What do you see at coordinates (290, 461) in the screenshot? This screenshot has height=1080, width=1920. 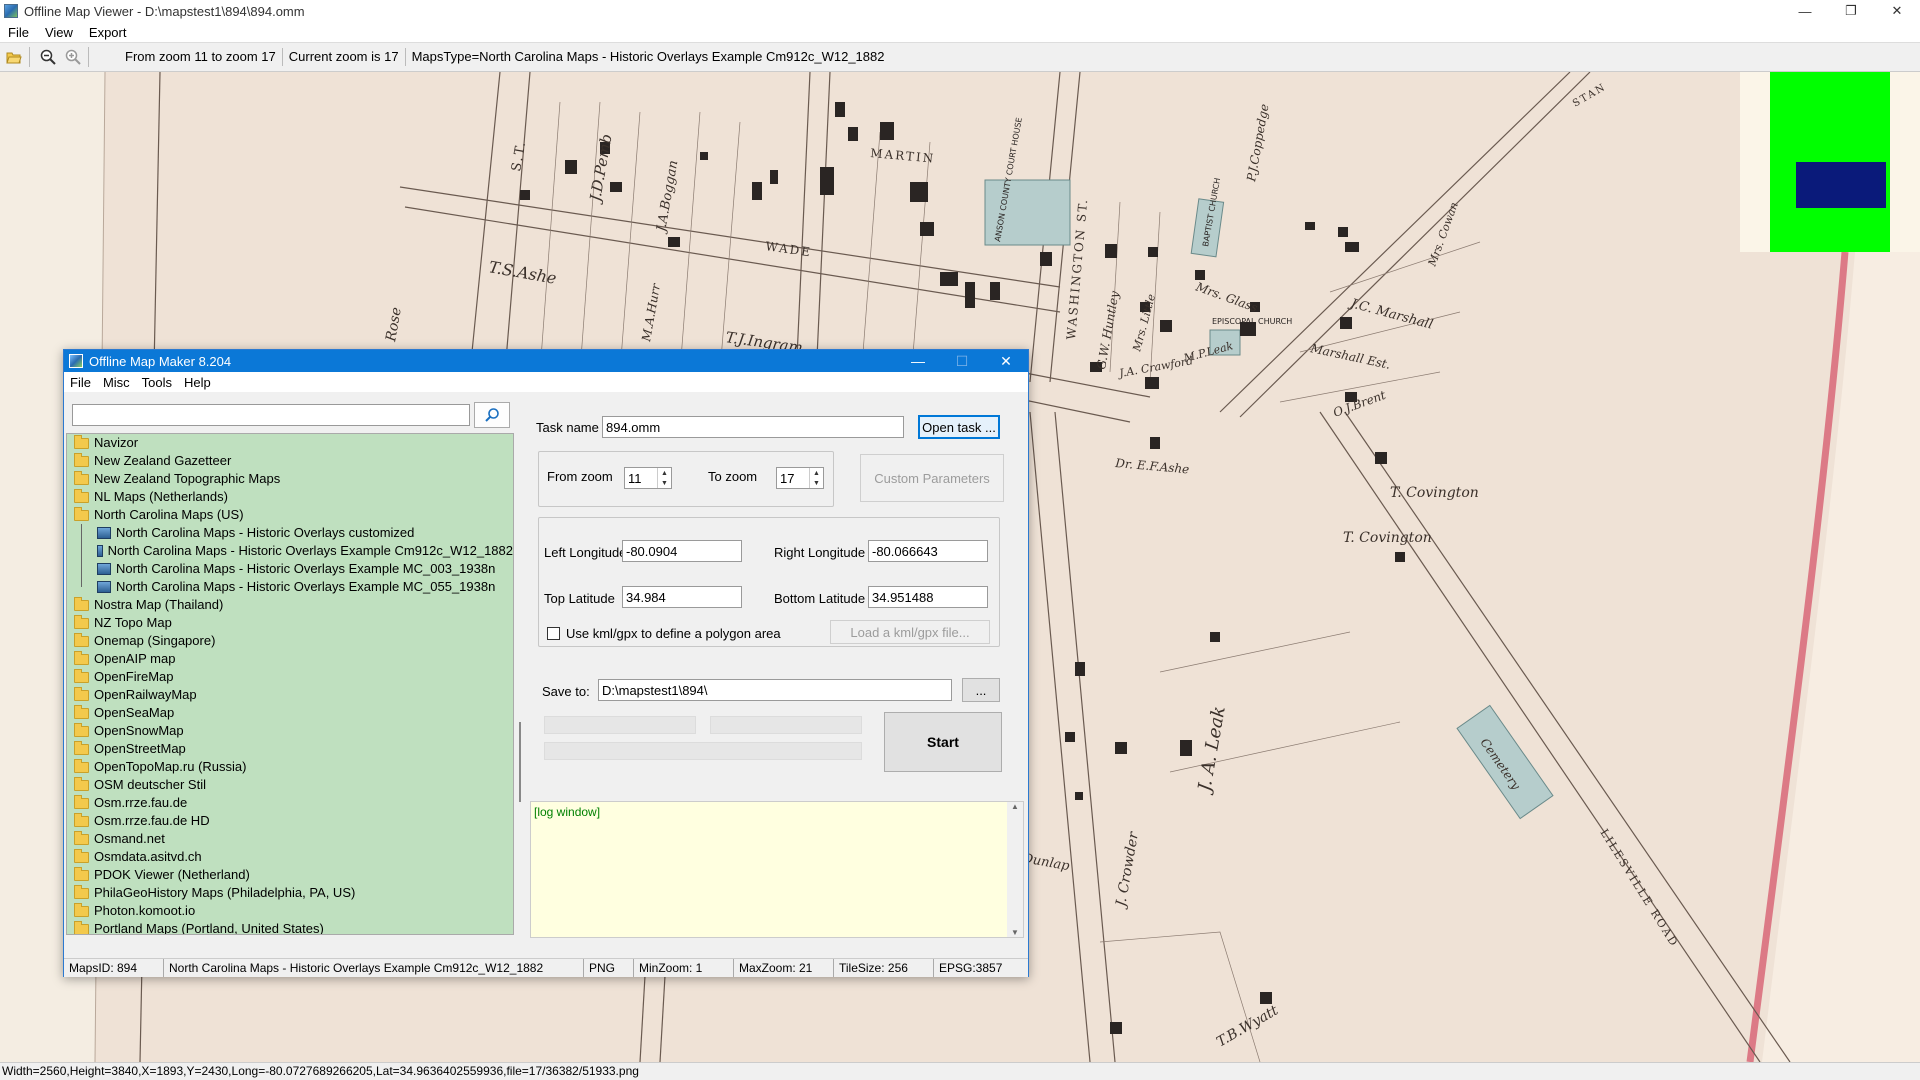 I see `tree-folder-item: New Zealand Gazetteer` at bounding box center [290, 461].